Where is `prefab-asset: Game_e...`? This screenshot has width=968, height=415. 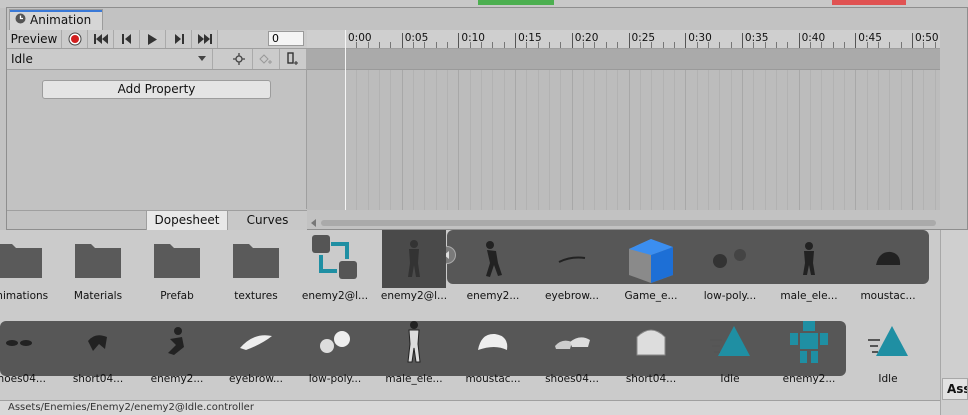
prefab-asset: Game_e... is located at coordinates (651, 270).